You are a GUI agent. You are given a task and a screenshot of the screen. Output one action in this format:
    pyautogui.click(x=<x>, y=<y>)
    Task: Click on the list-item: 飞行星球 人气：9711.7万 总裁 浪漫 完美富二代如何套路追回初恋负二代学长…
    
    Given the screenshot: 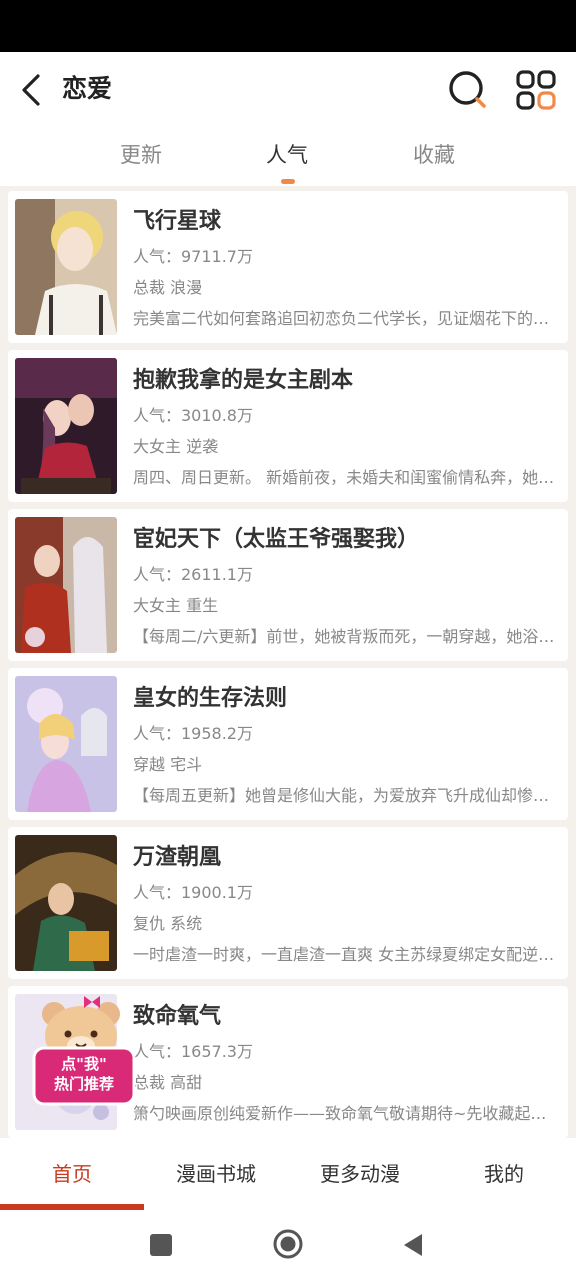 What is the action you would take?
    pyautogui.click(x=288, y=267)
    